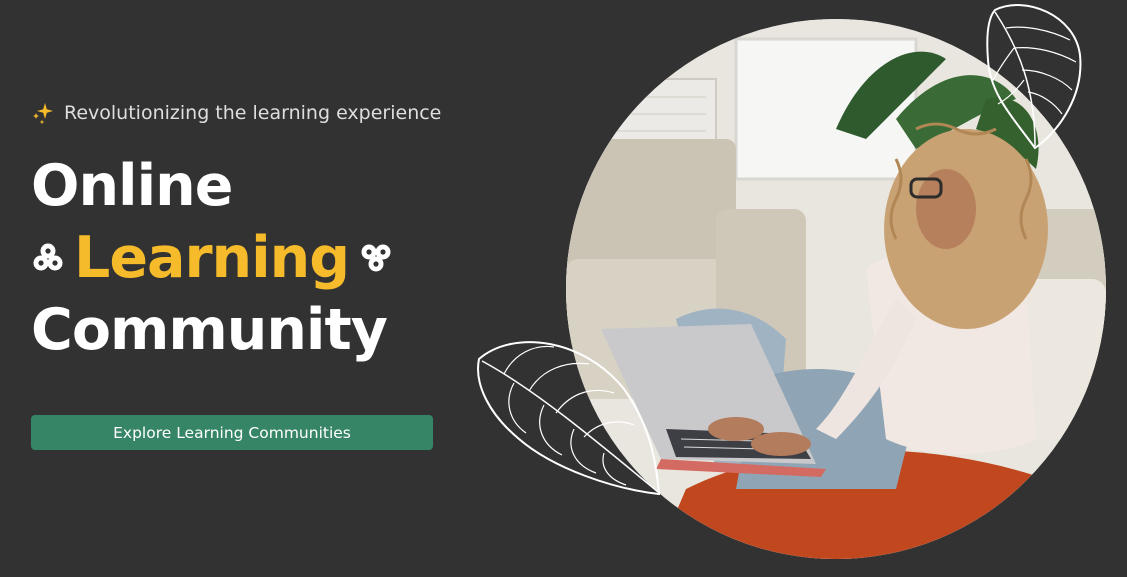 This screenshot has width=1127, height=577. I want to click on tagline-text: Revolutionizing the learning experience, so click(253, 113).